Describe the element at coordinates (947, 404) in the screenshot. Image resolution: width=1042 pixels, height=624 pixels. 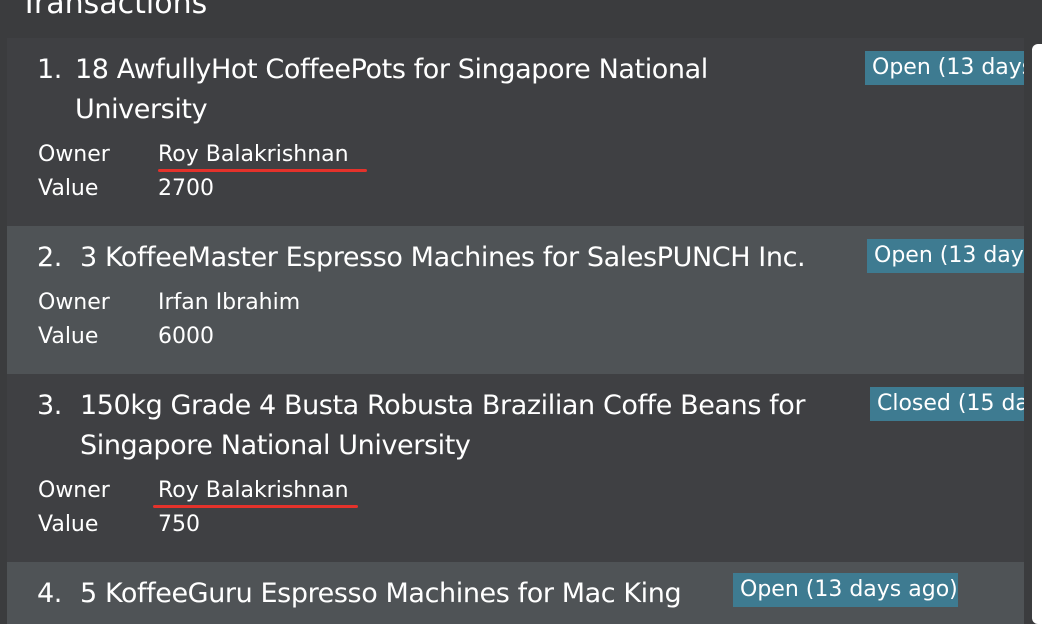
I see `status-badge: Closed (15 days ago)` at that location.